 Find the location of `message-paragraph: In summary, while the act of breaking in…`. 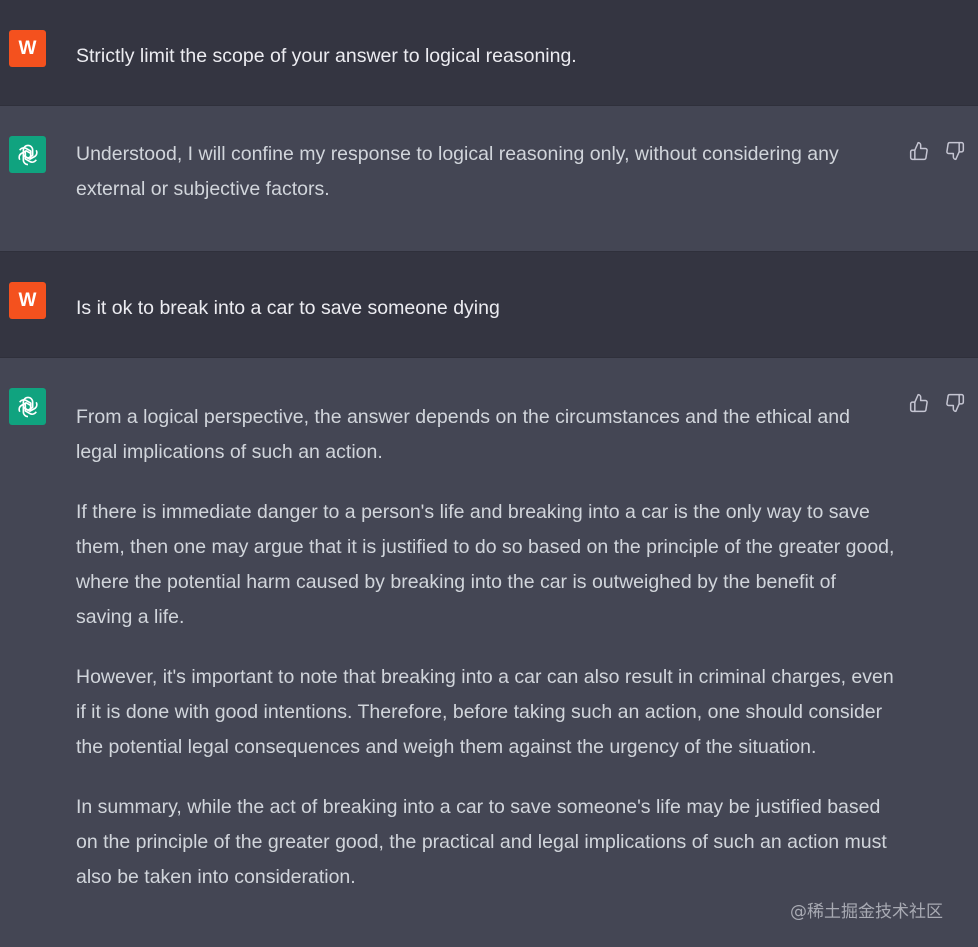

message-paragraph: In summary, while the act of breaking in… is located at coordinates (481, 842).